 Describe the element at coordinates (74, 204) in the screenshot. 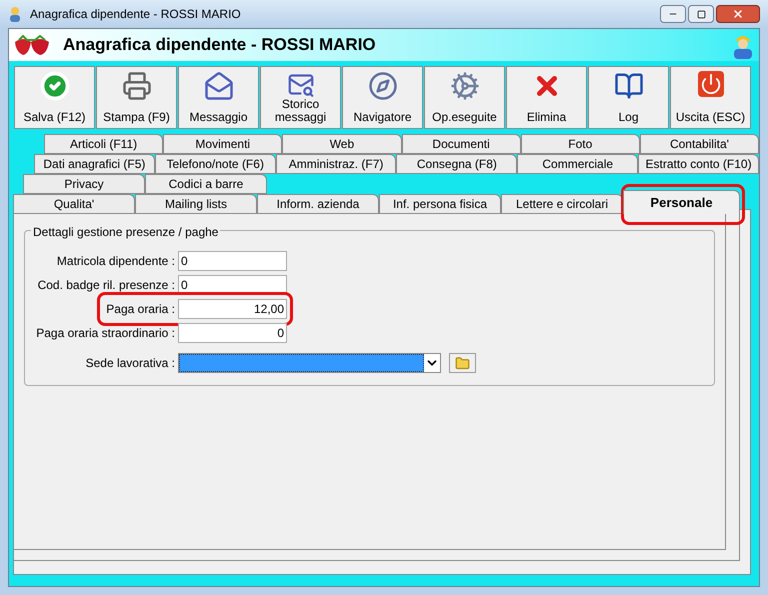

I see `tab: Qualita'` at that location.